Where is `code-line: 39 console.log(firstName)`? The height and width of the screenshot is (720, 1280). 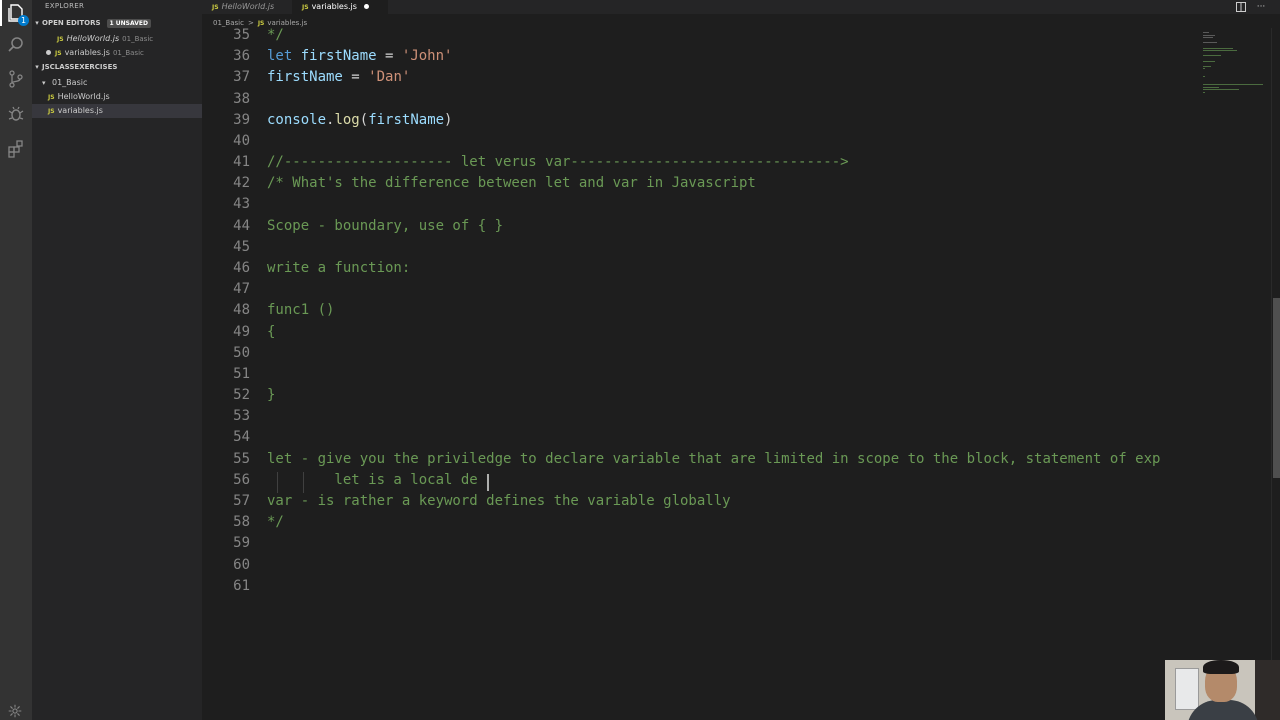
code-line: 39 console.log(firstName) is located at coordinates (699, 120).